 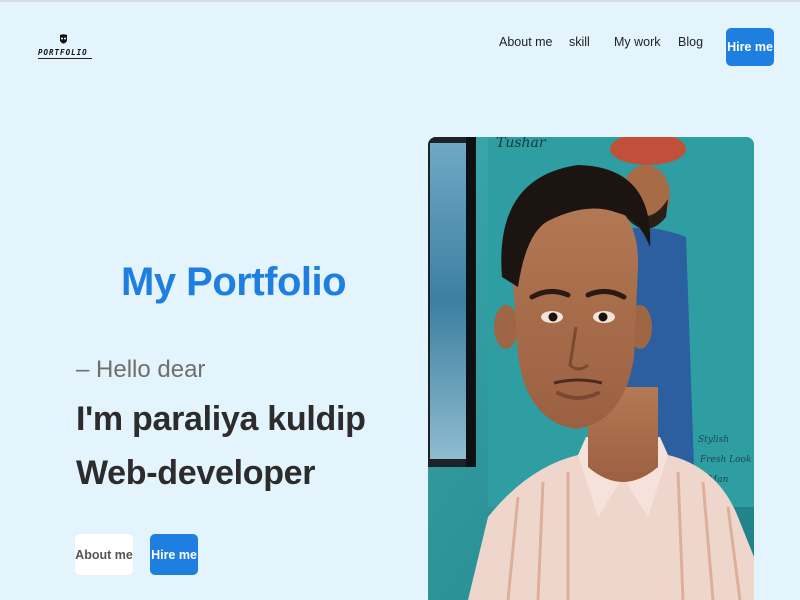 What do you see at coordinates (750, 47) in the screenshot?
I see `header-hire-me-button: Hire me` at bounding box center [750, 47].